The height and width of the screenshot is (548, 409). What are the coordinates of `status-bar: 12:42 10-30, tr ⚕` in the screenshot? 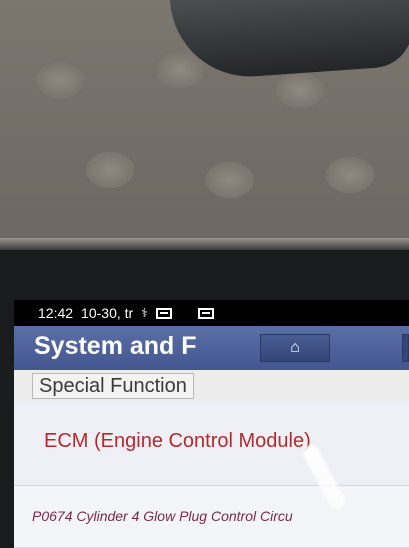 It's located at (211, 313).